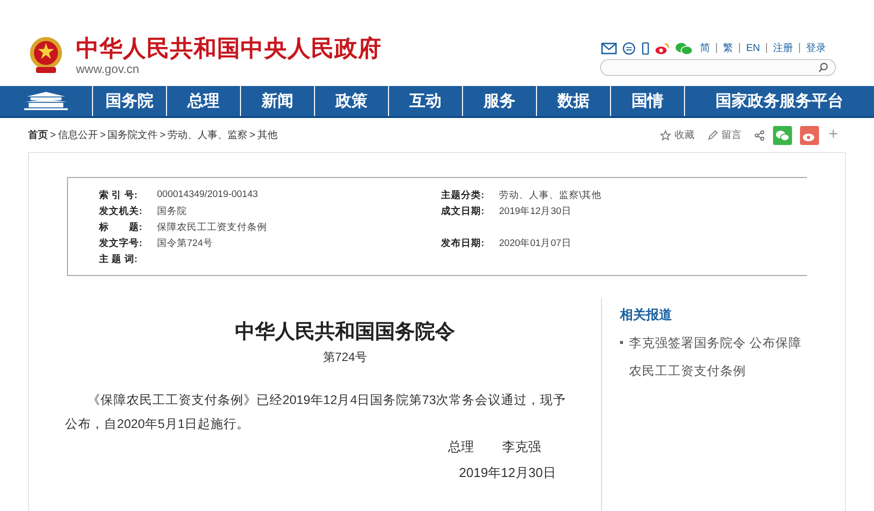  Describe the element at coordinates (461, 447) in the screenshot. I see `signer-title: 总理` at that location.